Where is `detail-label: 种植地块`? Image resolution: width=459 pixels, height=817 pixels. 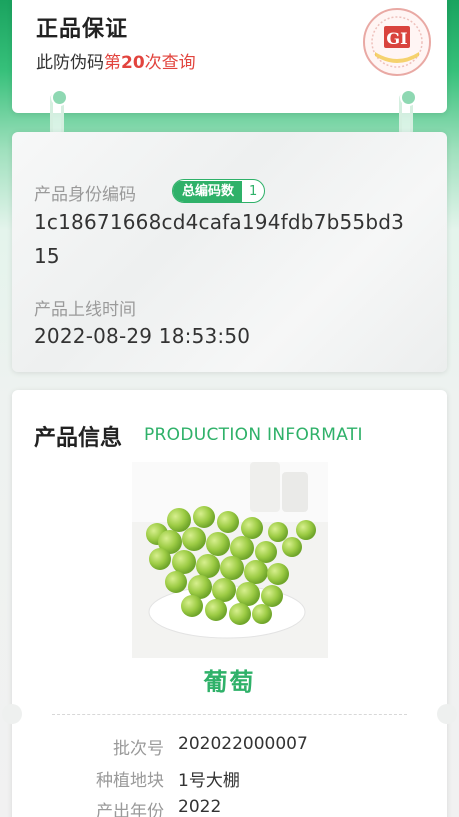 detail-label: 种植地块 is located at coordinates (130, 781).